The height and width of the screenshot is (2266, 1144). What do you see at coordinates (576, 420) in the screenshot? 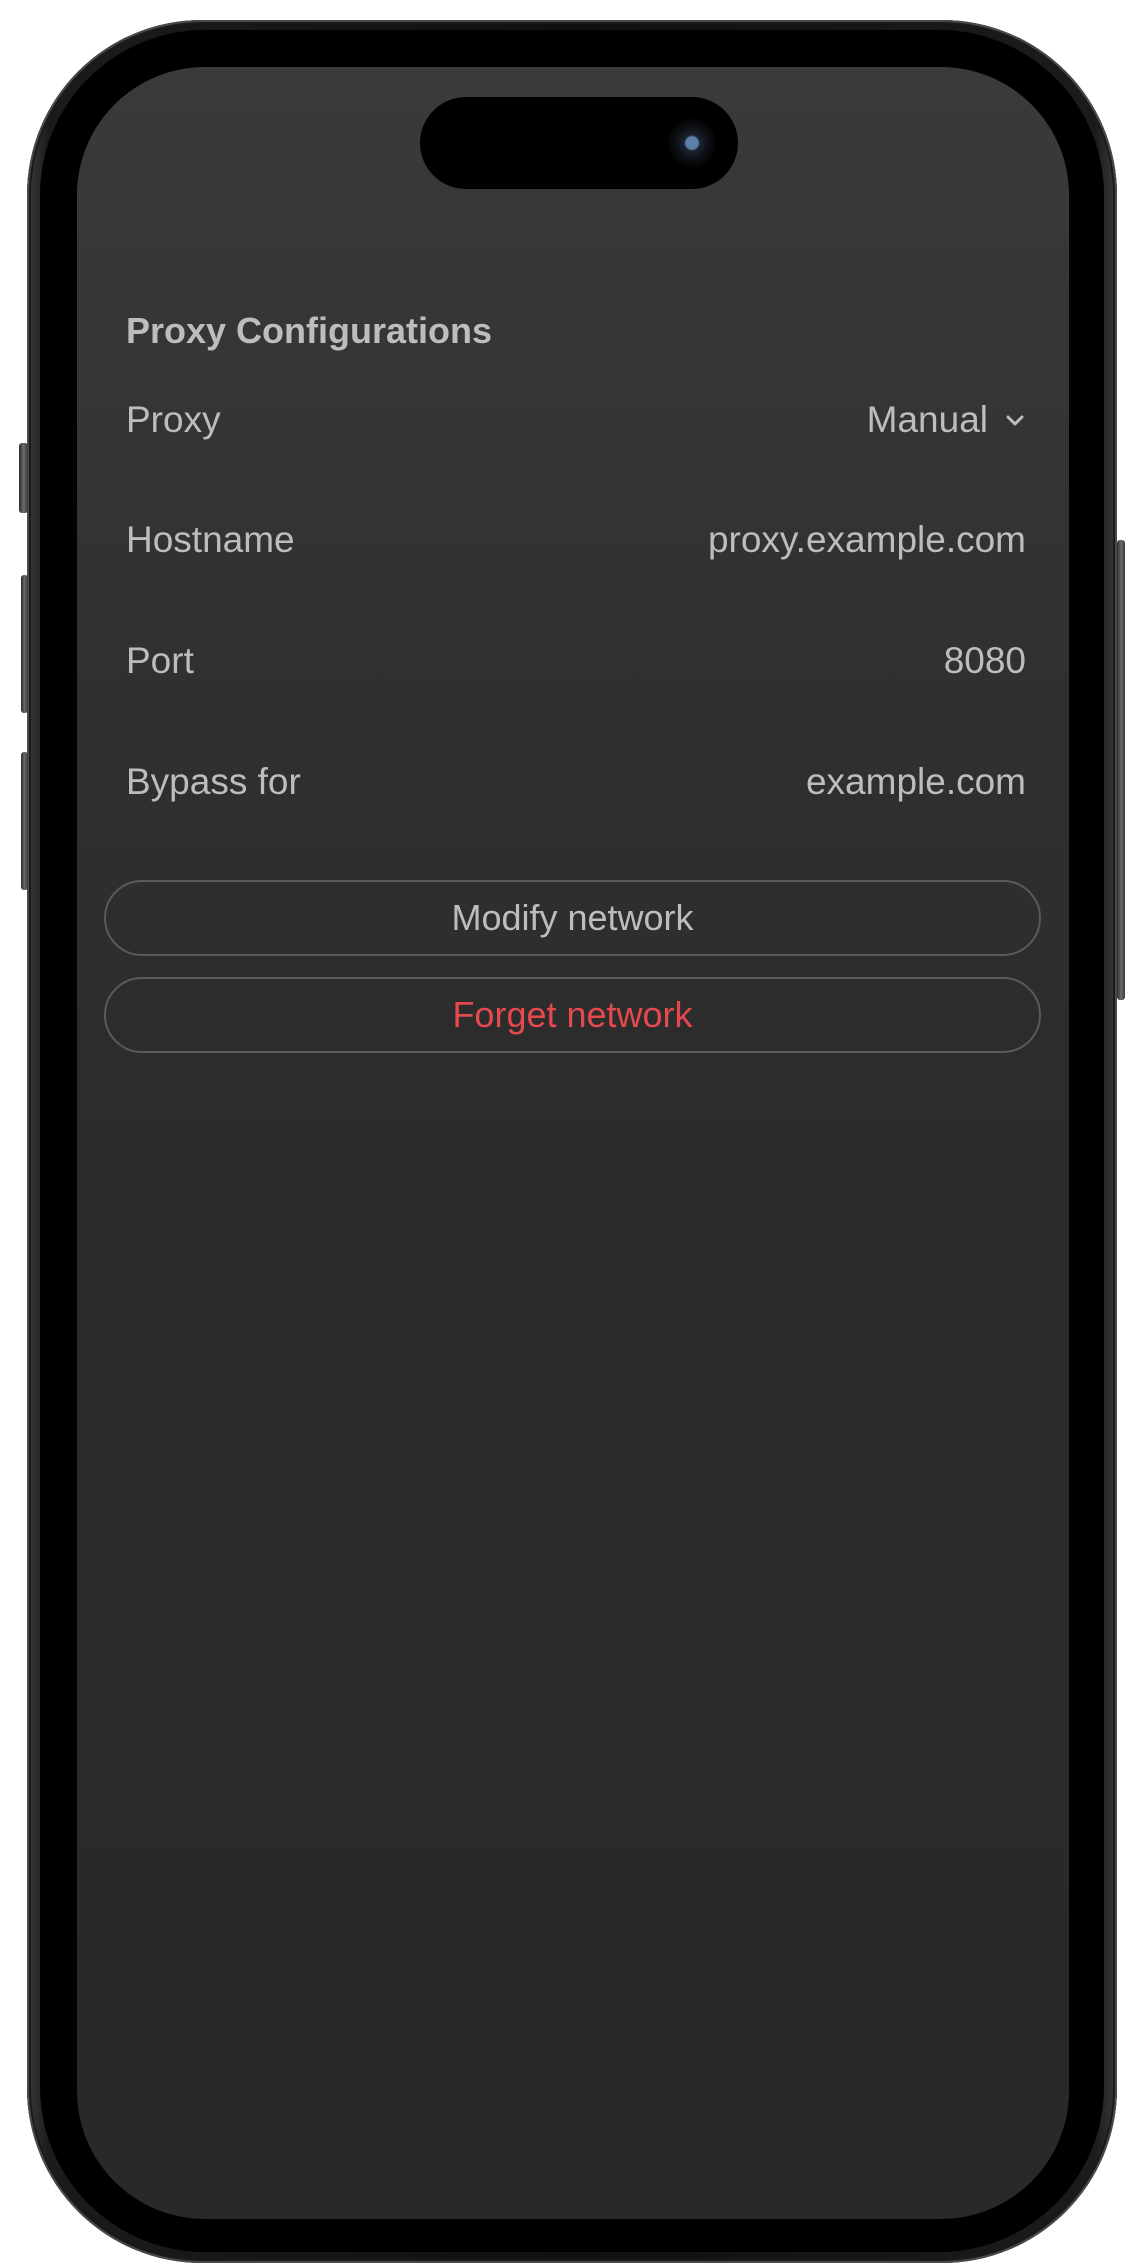
I see `proxy-row: Proxy Manual` at bounding box center [576, 420].